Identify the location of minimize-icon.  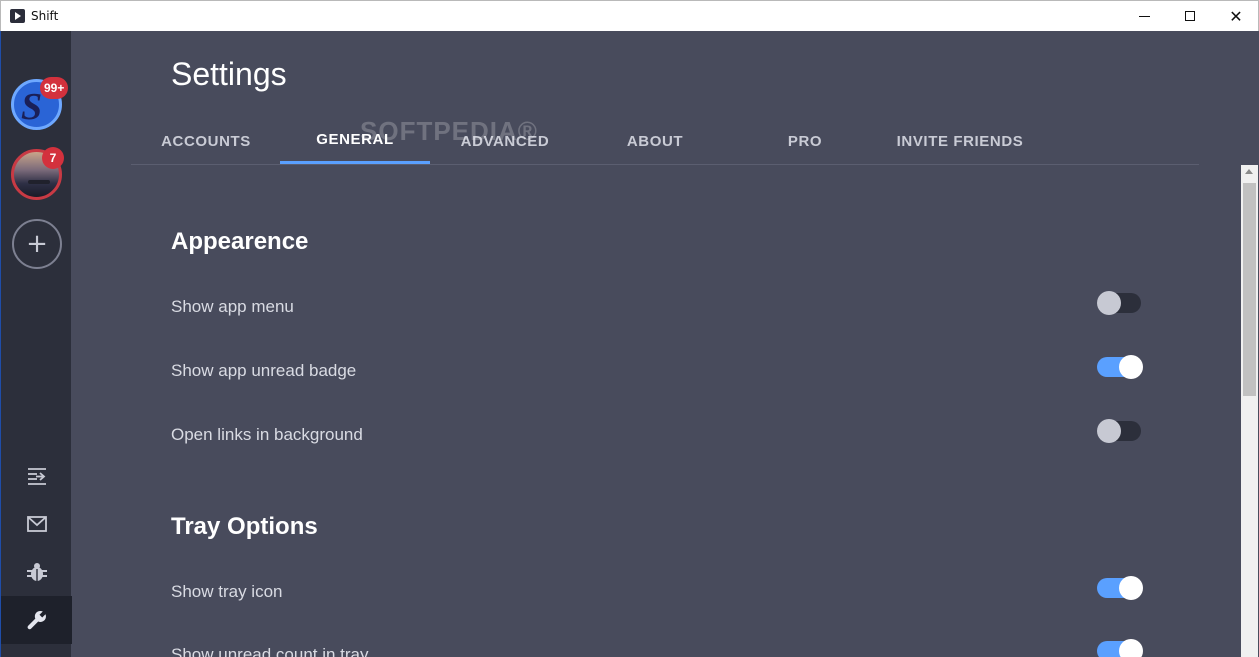
(1144, 16).